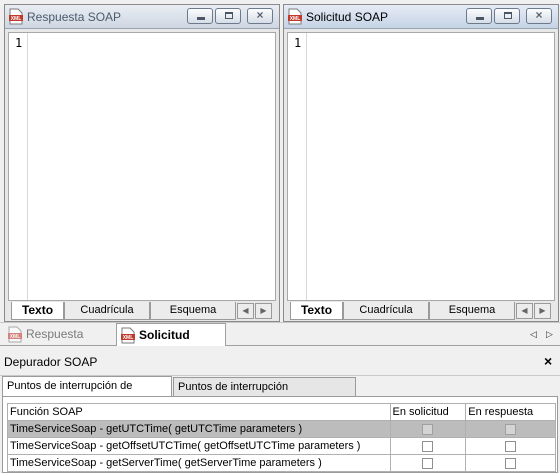  I want to click on table-header-row: Función SOAP En solicitud En respuesta, so click(281, 412).